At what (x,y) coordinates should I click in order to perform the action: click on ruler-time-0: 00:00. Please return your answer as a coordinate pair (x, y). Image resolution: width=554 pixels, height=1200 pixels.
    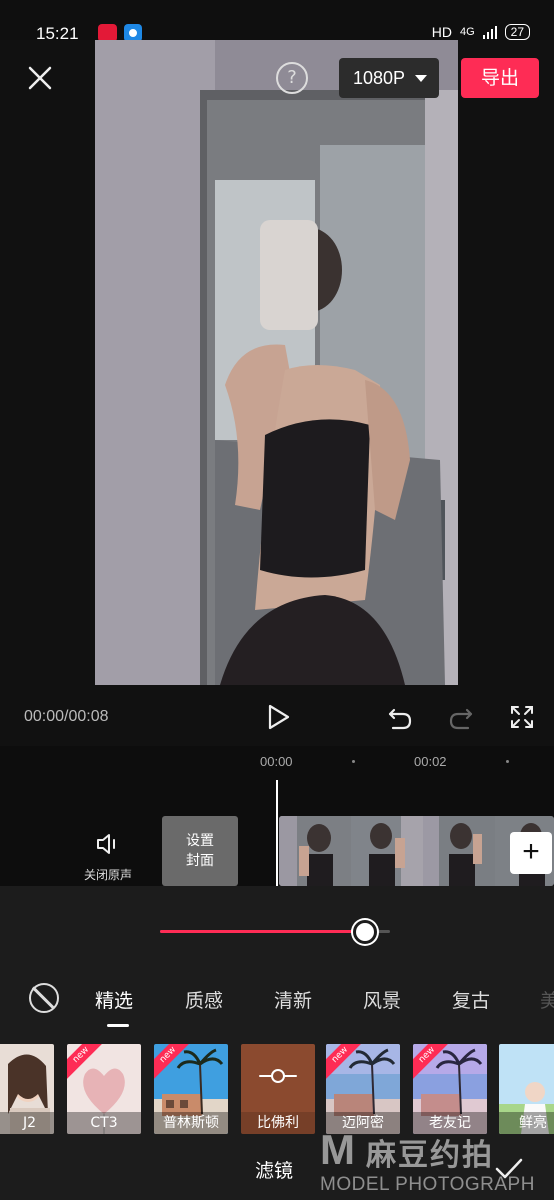
    Looking at the image, I should click on (276, 761).